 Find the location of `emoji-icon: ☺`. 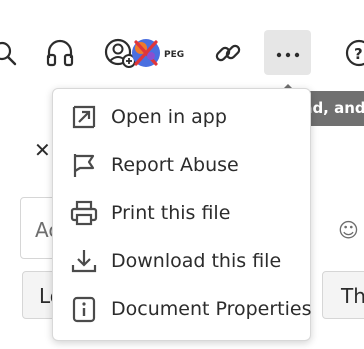

emoji-icon: ☺ is located at coordinates (348, 230).